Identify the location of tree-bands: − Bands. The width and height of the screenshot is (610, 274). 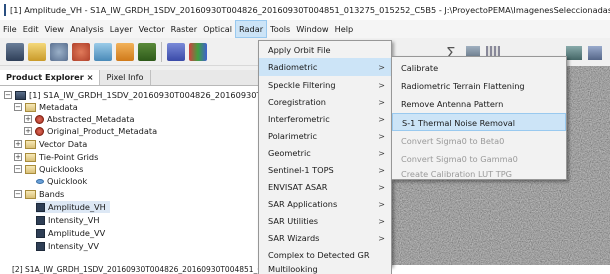
(39, 194).